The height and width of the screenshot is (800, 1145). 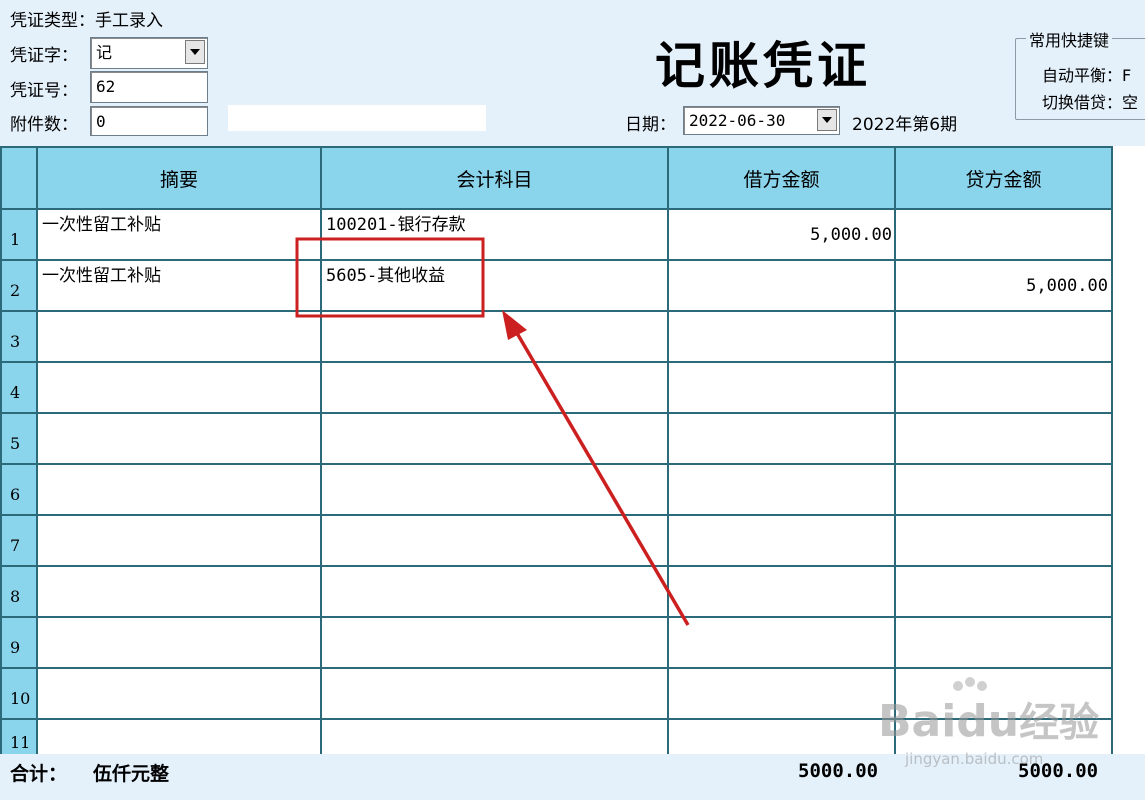 What do you see at coordinates (44, 125) in the screenshot?
I see `attach-label: 附件数：` at bounding box center [44, 125].